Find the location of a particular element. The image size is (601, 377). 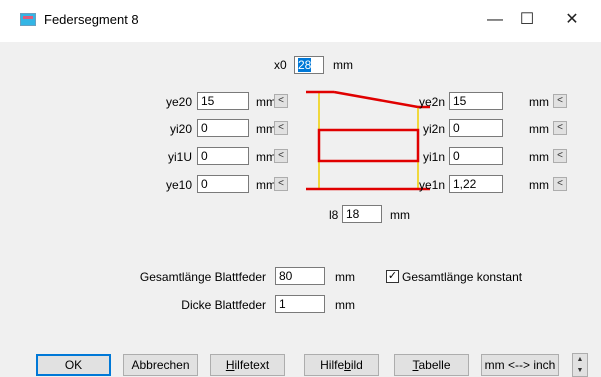

ye2n-unit: mm is located at coordinates (539, 102).